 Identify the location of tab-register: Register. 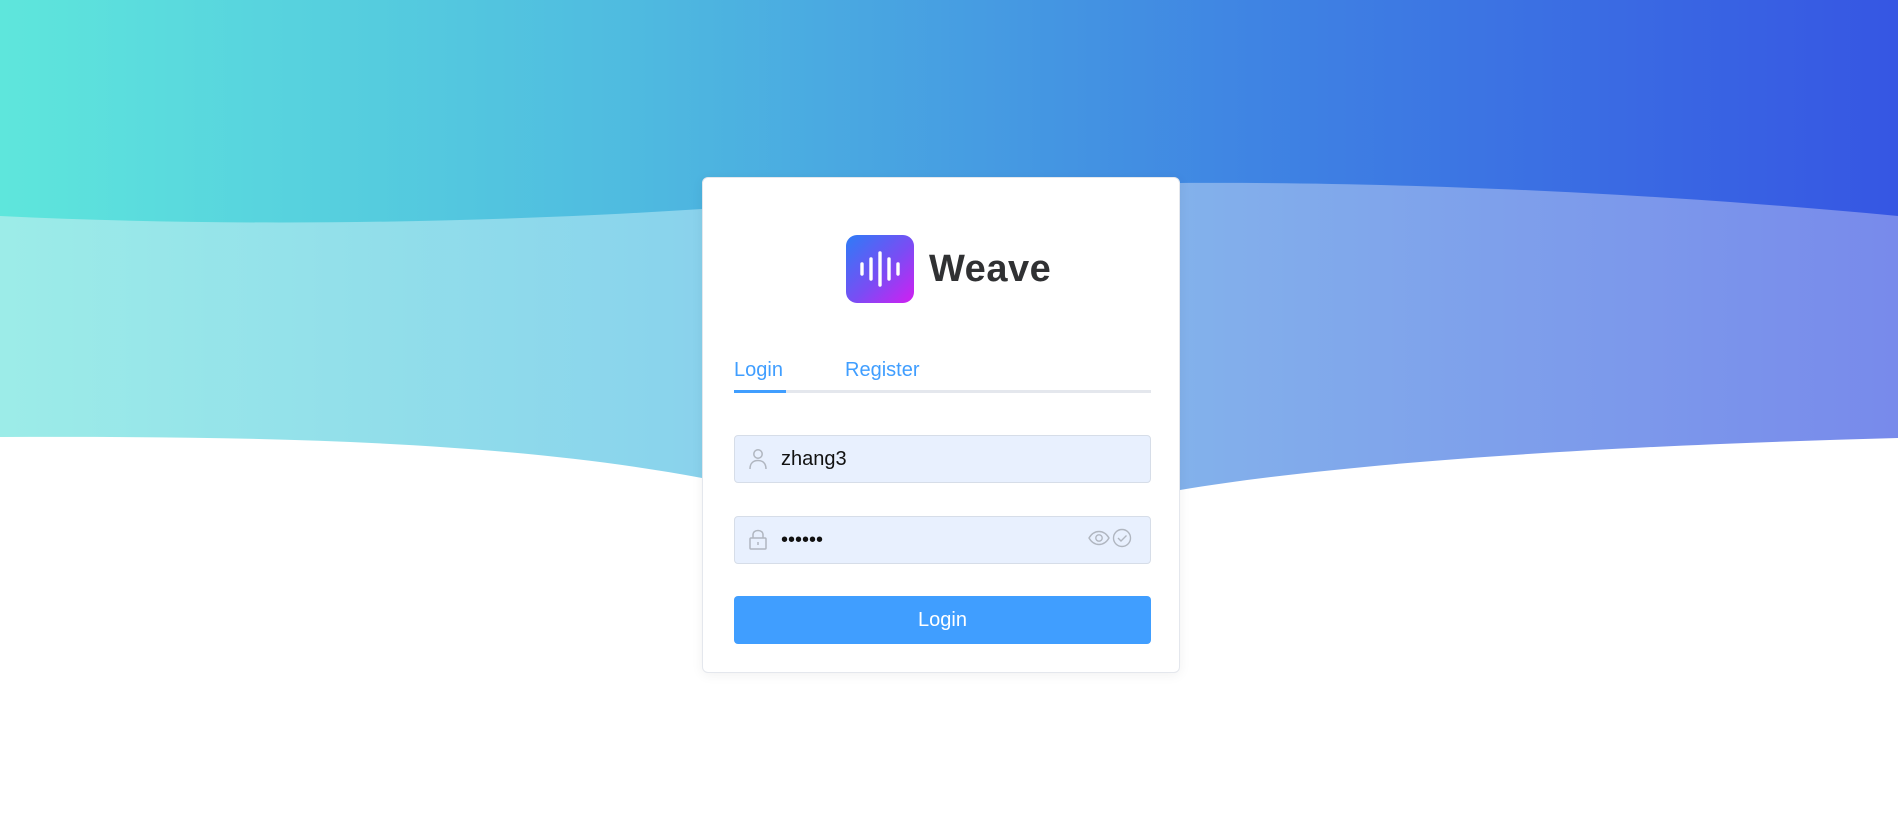
(882, 370).